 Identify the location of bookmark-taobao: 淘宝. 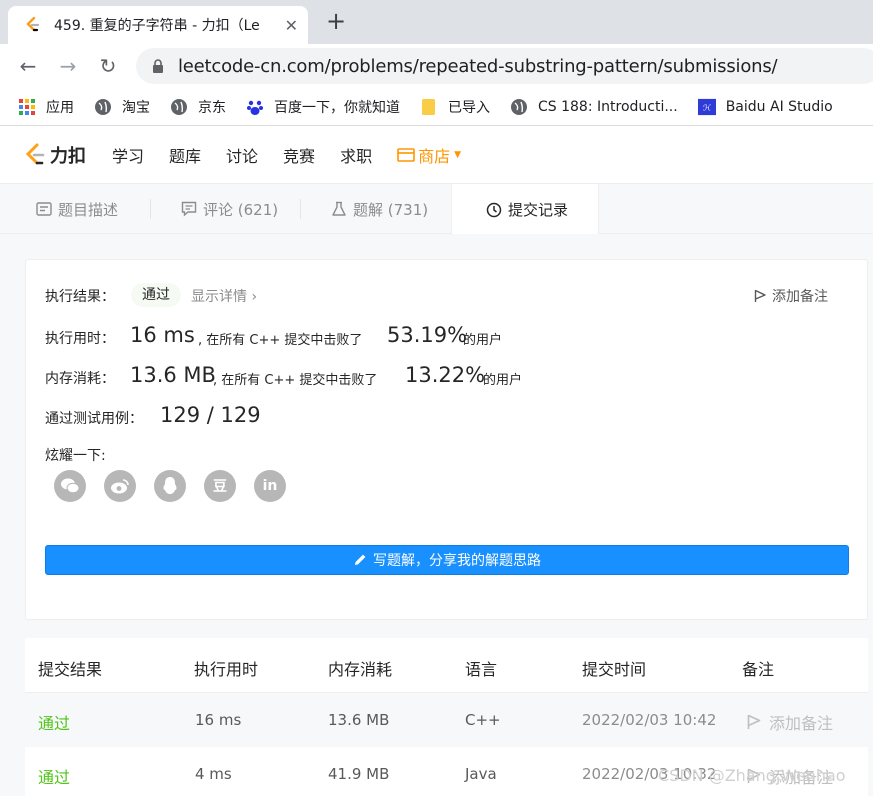
(122, 107).